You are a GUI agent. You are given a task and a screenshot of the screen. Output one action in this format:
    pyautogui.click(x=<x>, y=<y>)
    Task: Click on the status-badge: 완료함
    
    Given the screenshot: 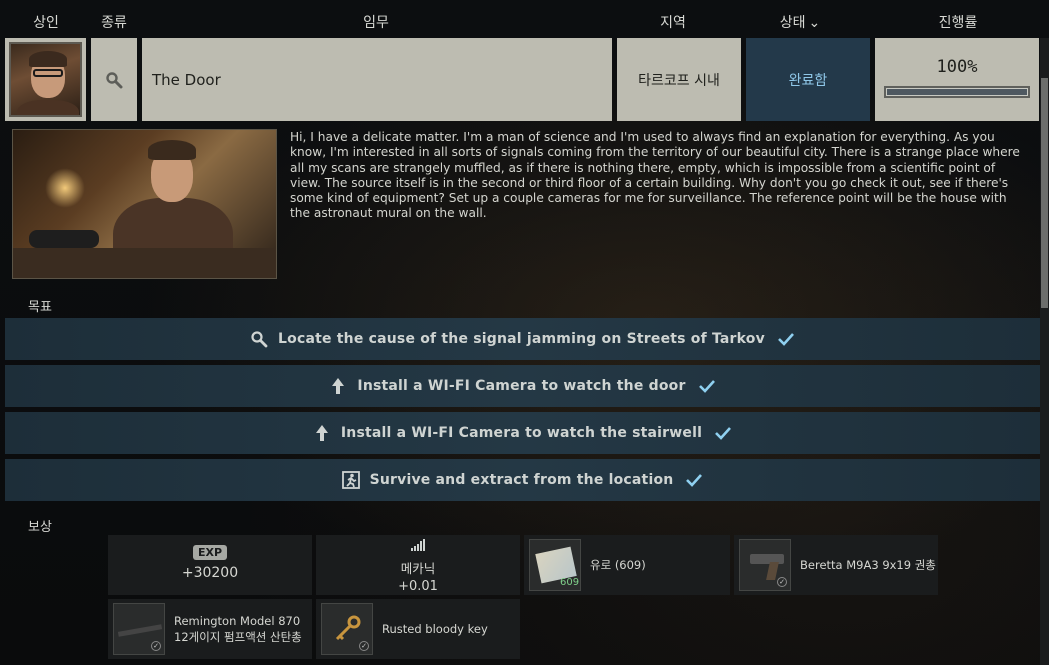 What is the action you would take?
    pyautogui.click(x=808, y=79)
    